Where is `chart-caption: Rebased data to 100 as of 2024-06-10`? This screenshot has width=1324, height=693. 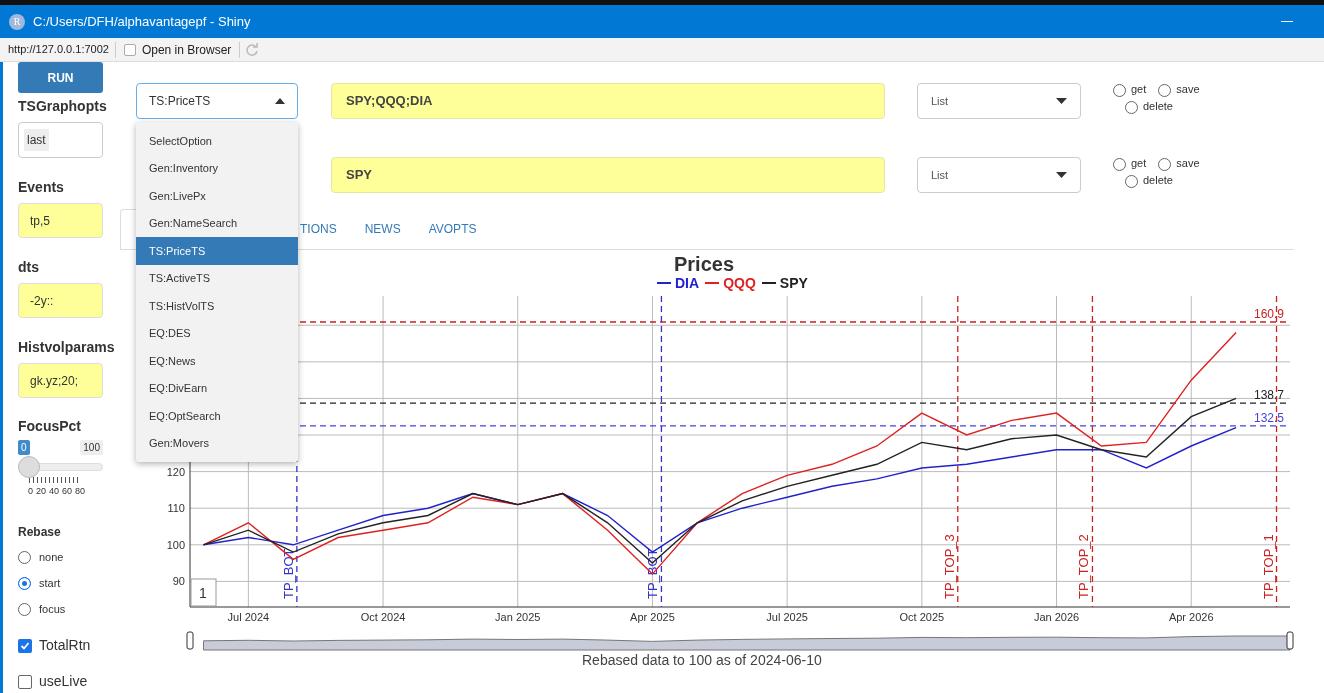 chart-caption: Rebased data to 100 as of 2024-06-10 is located at coordinates (702, 660).